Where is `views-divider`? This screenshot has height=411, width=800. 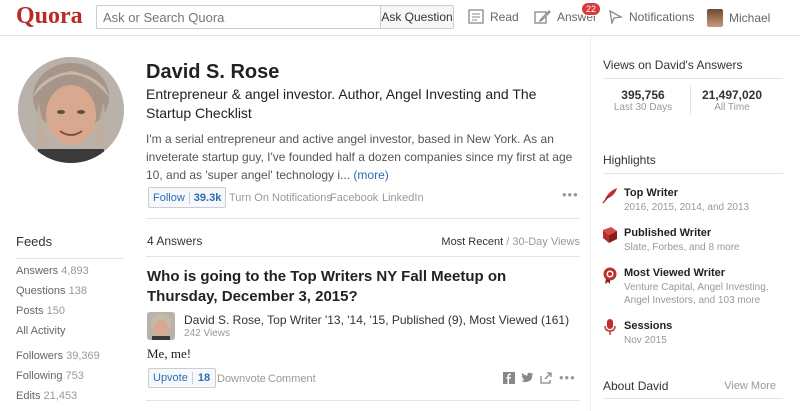 views-divider is located at coordinates (693, 78).